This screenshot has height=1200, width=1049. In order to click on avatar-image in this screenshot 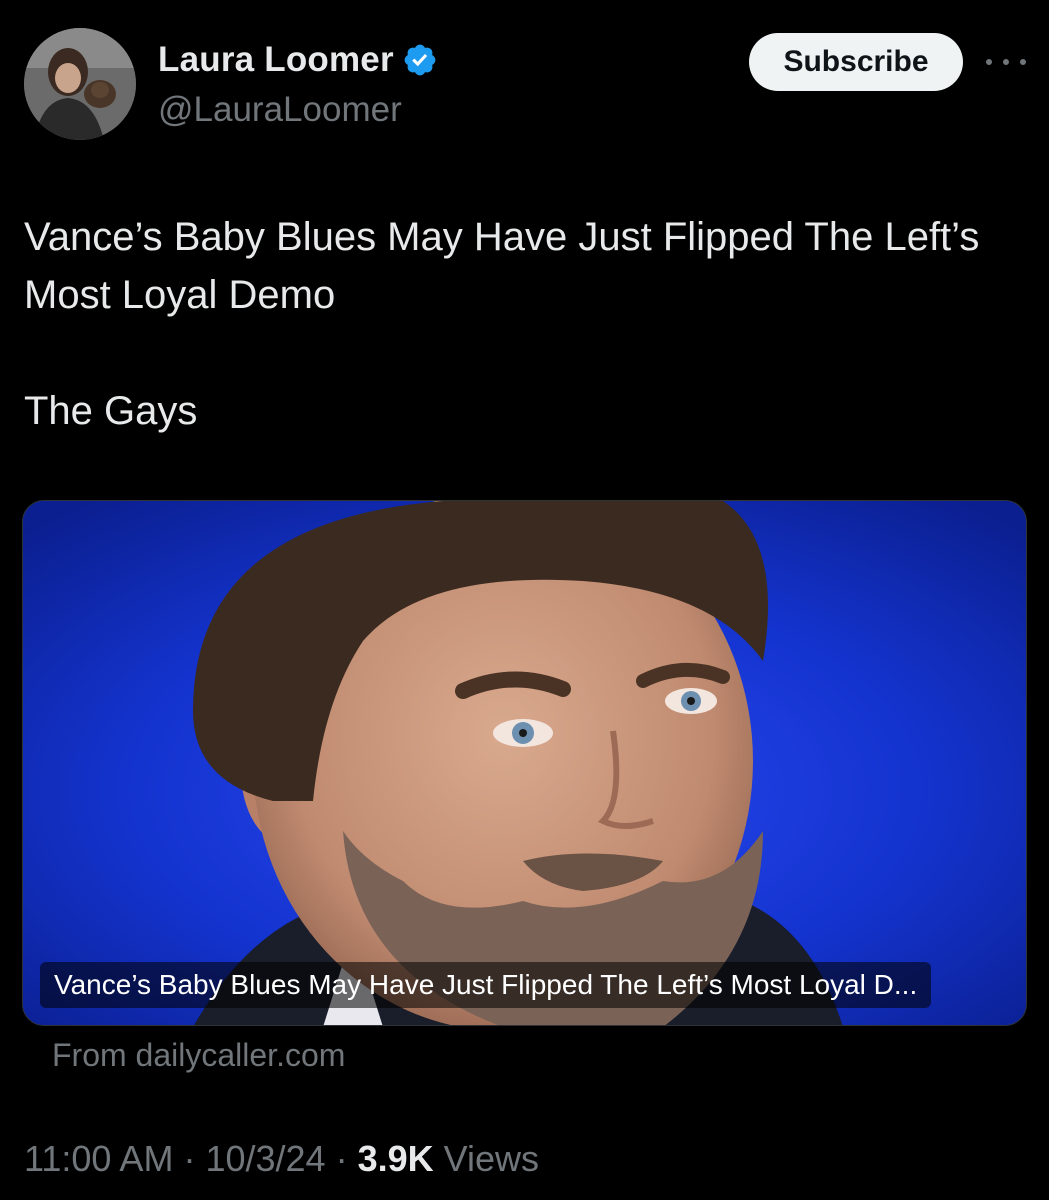, I will do `click(80, 84)`.